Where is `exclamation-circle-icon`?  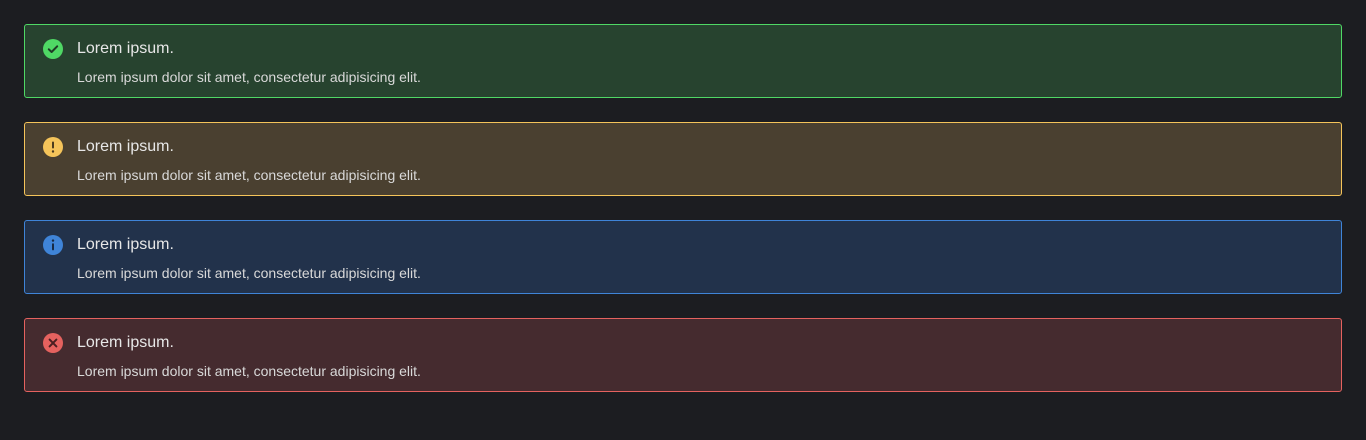 exclamation-circle-icon is located at coordinates (53, 147).